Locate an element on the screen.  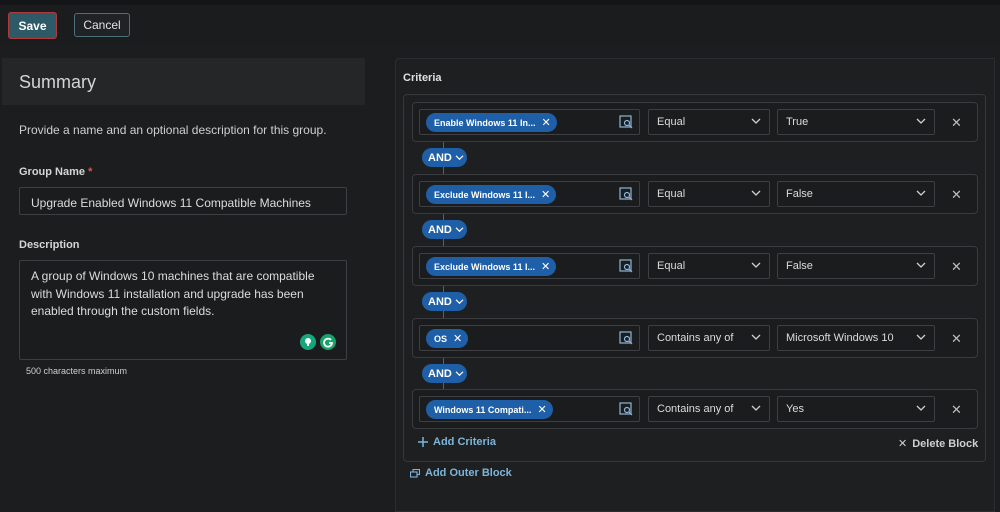
required-mark: * is located at coordinates (90, 172).